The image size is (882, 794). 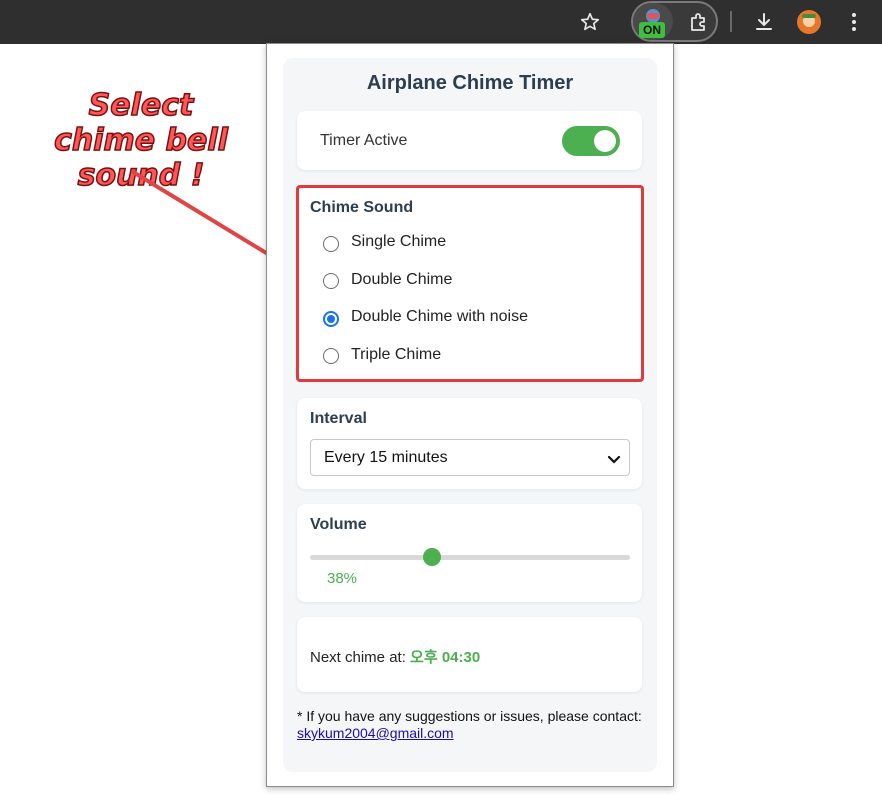 I want to click on toolbar-separator, so click(x=731, y=21).